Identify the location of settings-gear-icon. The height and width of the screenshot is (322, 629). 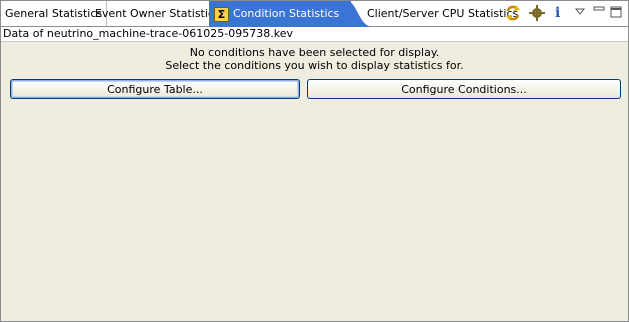
(537, 13).